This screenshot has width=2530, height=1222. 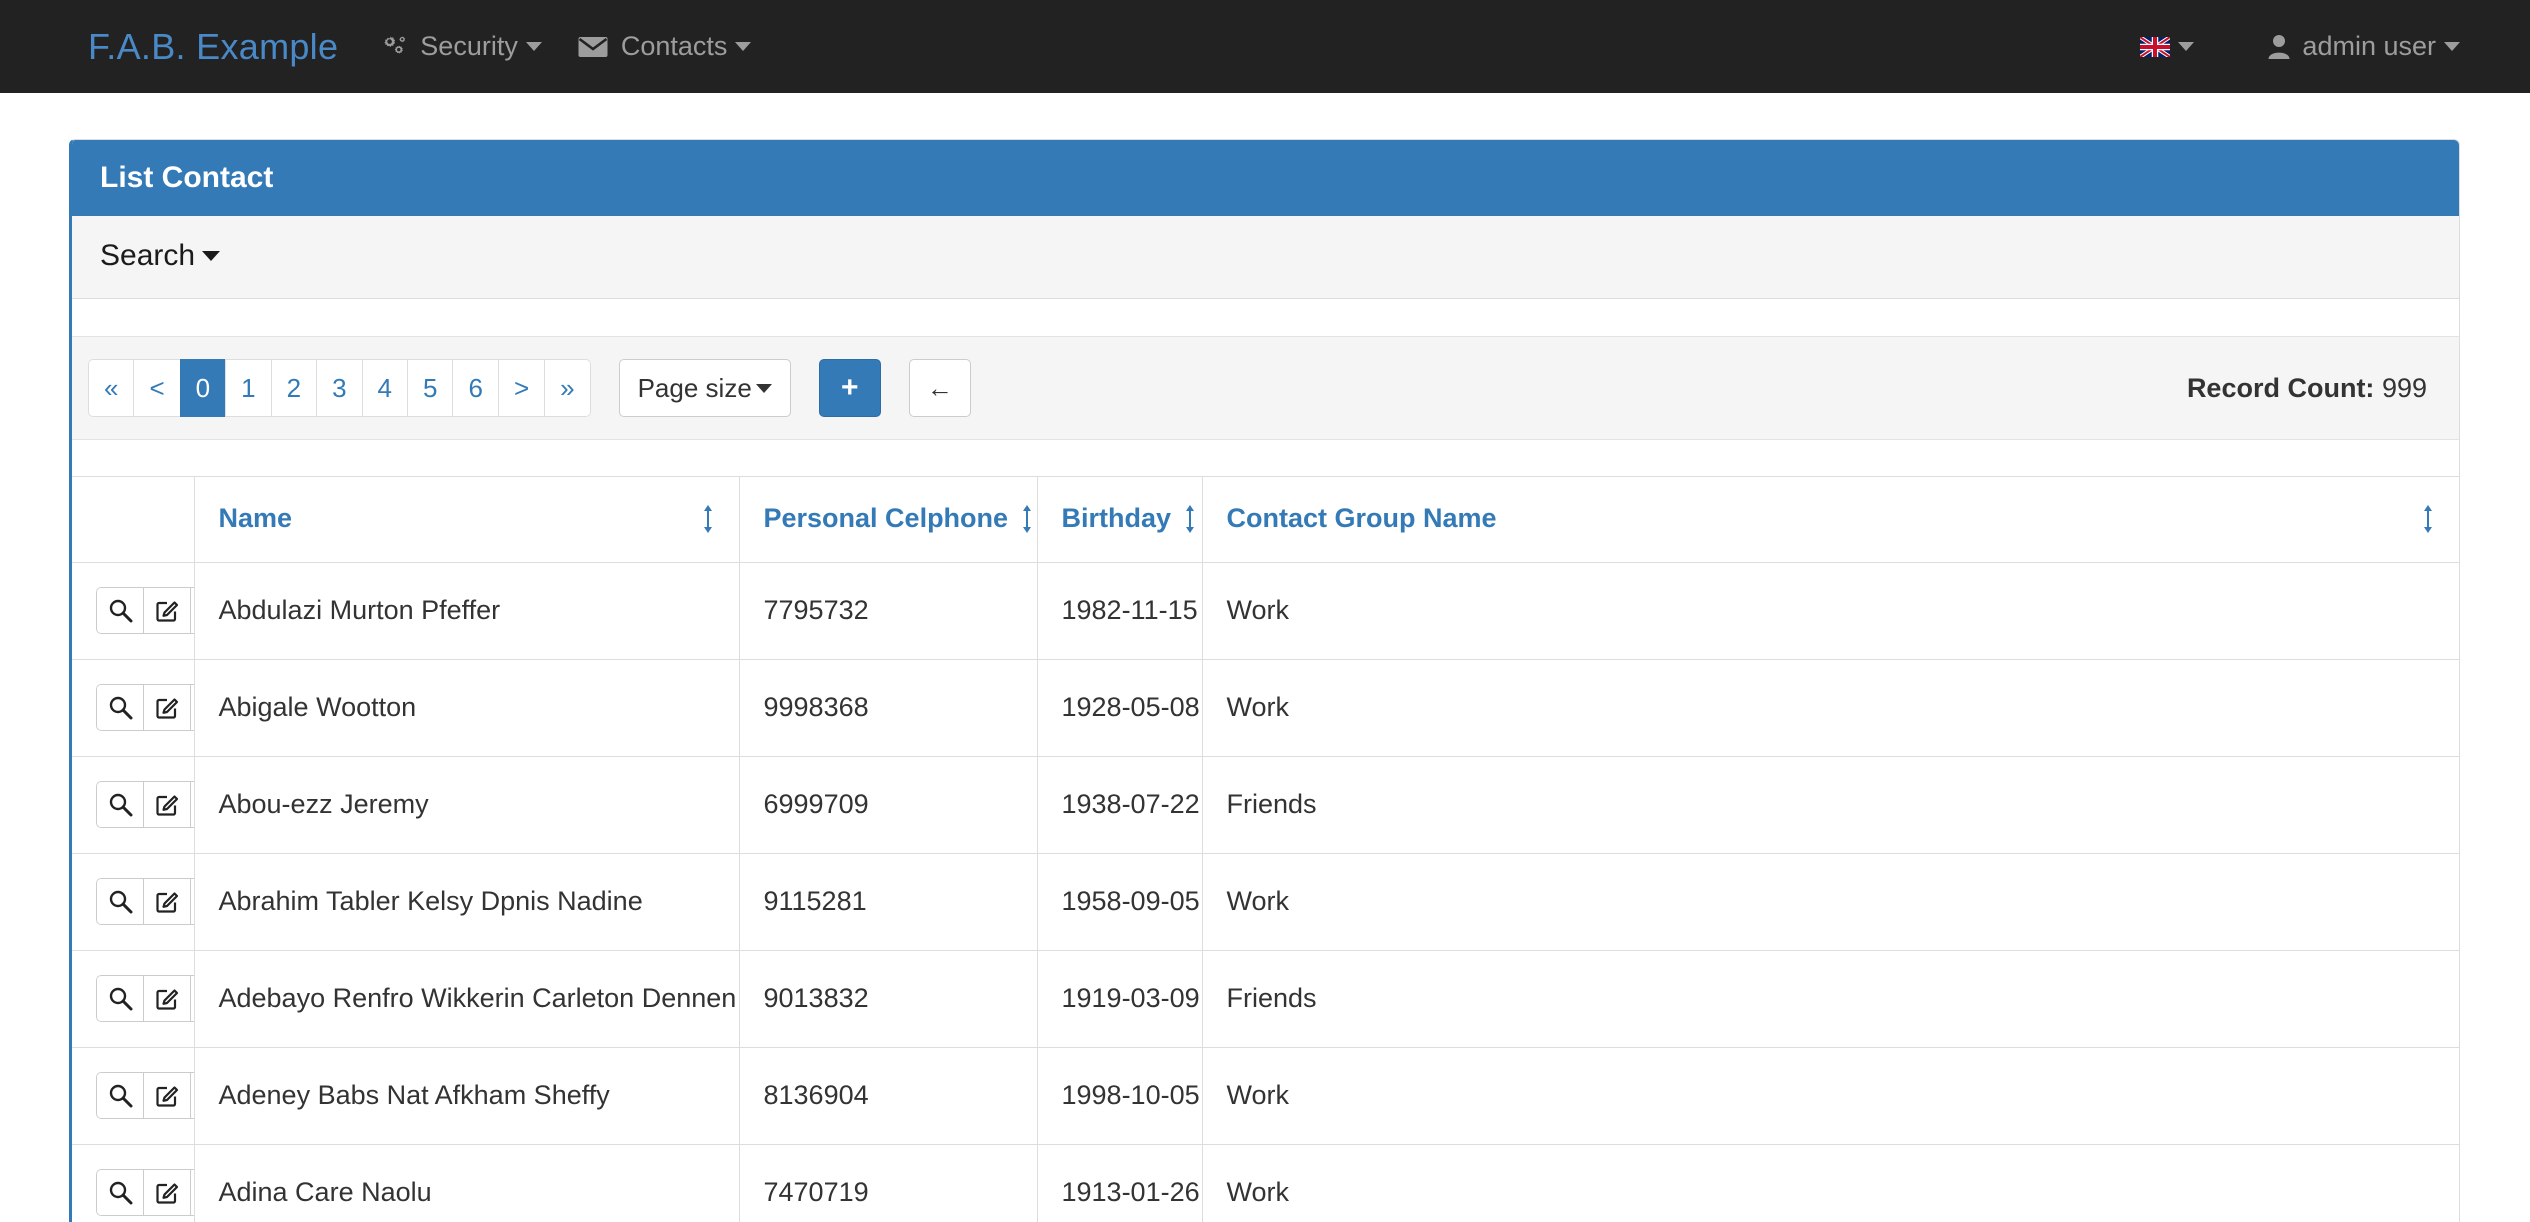 I want to click on row-phone-cell: 7470719, so click(x=888, y=1183).